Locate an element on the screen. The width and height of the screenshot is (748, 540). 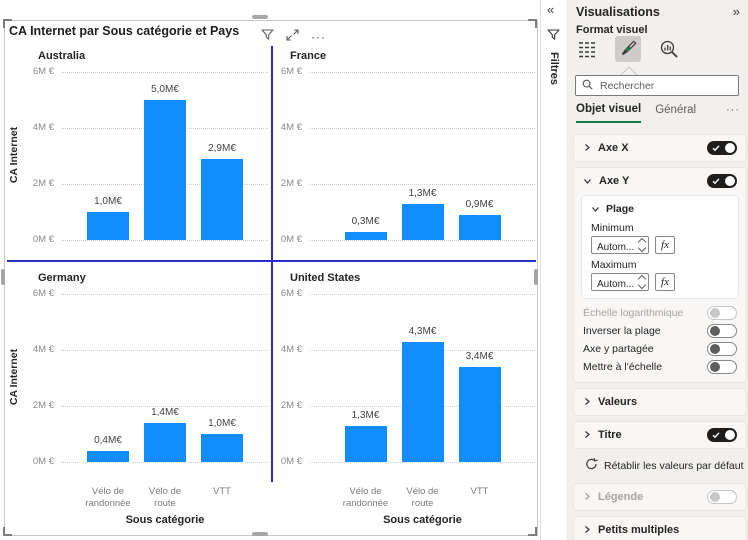
more-options-icon: ··· is located at coordinates (318, 37).